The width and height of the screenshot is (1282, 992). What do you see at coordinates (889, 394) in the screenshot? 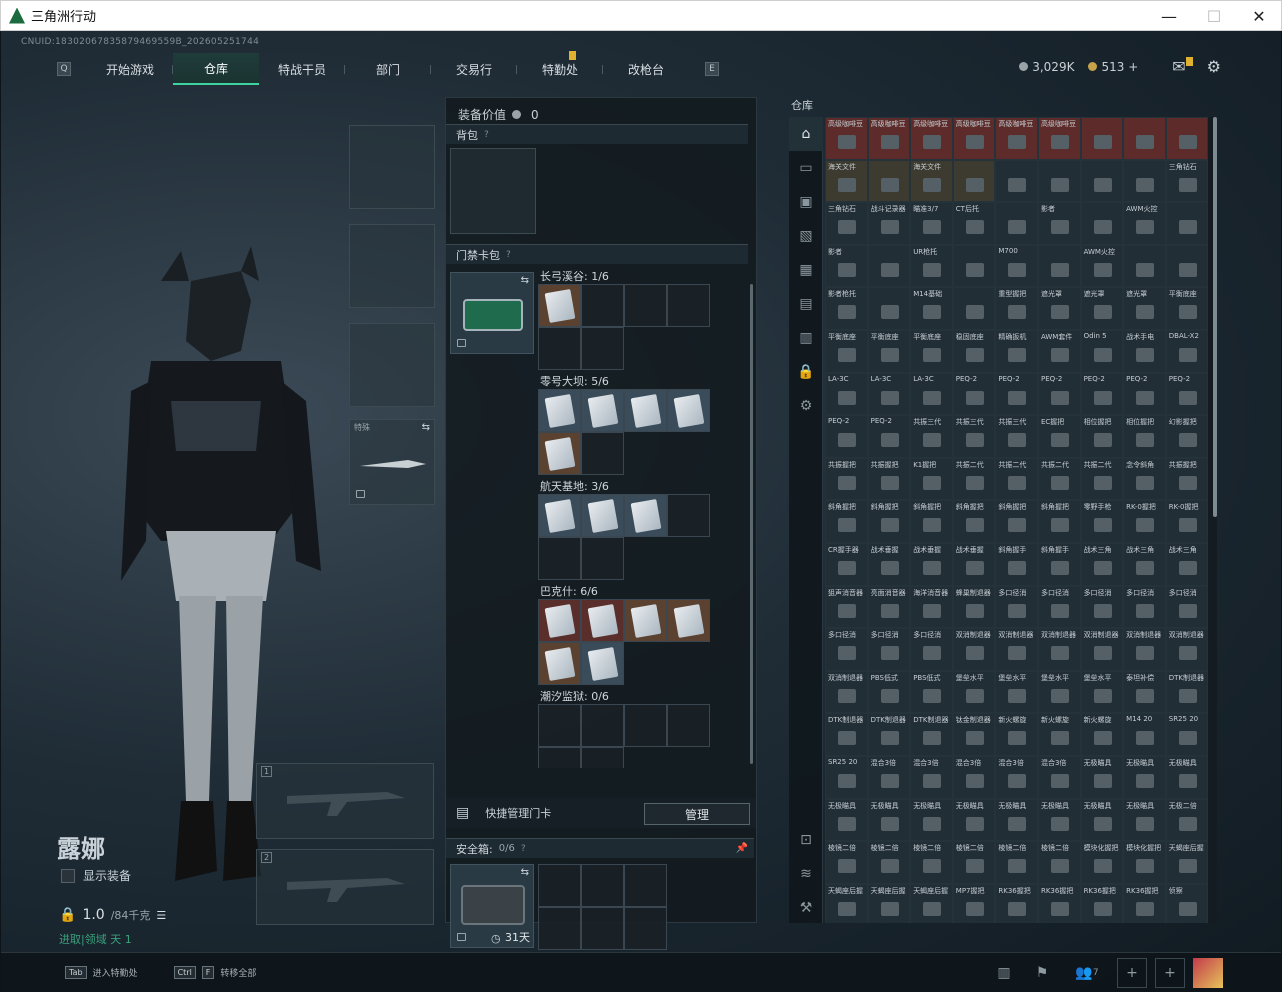
I see `warehouse-item: LA-3C` at bounding box center [889, 394].